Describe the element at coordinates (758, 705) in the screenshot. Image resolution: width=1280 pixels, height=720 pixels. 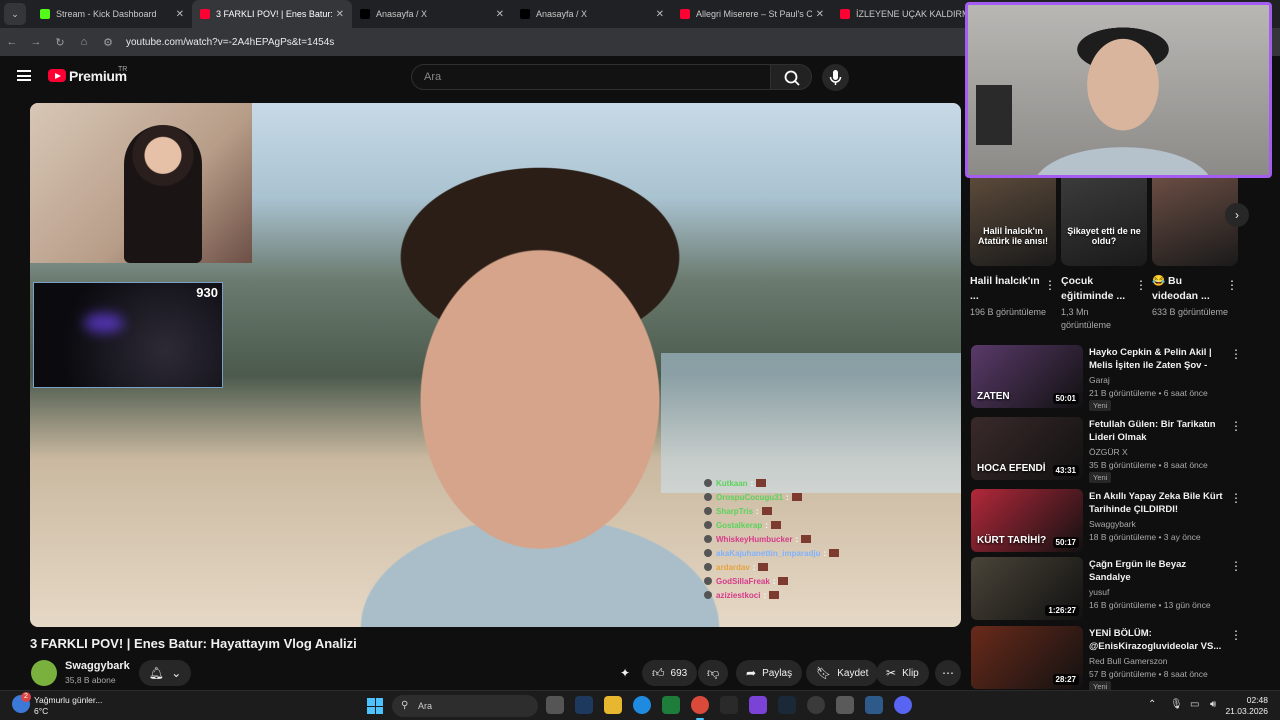
I see `app-icon` at that location.